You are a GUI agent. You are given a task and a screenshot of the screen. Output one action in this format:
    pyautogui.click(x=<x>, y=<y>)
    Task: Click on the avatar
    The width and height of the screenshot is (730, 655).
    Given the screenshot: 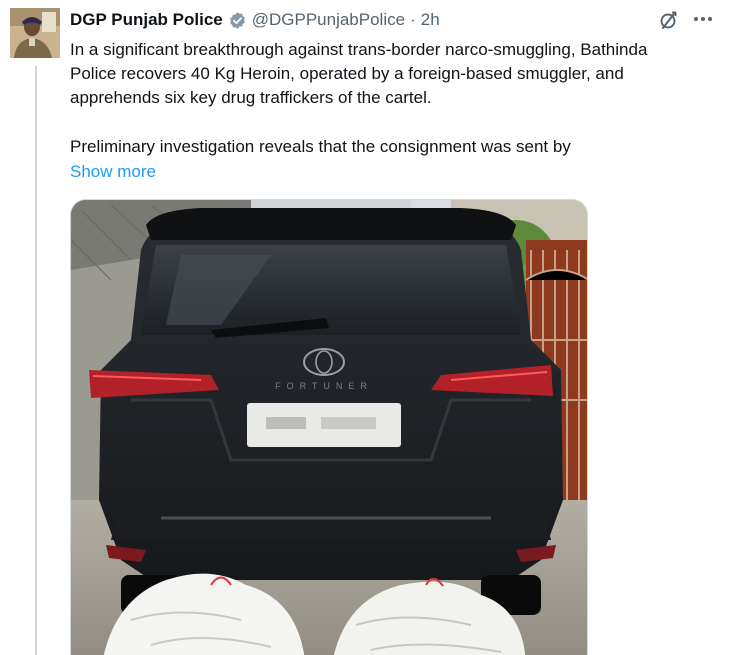 What is the action you would take?
    pyautogui.click(x=35, y=33)
    